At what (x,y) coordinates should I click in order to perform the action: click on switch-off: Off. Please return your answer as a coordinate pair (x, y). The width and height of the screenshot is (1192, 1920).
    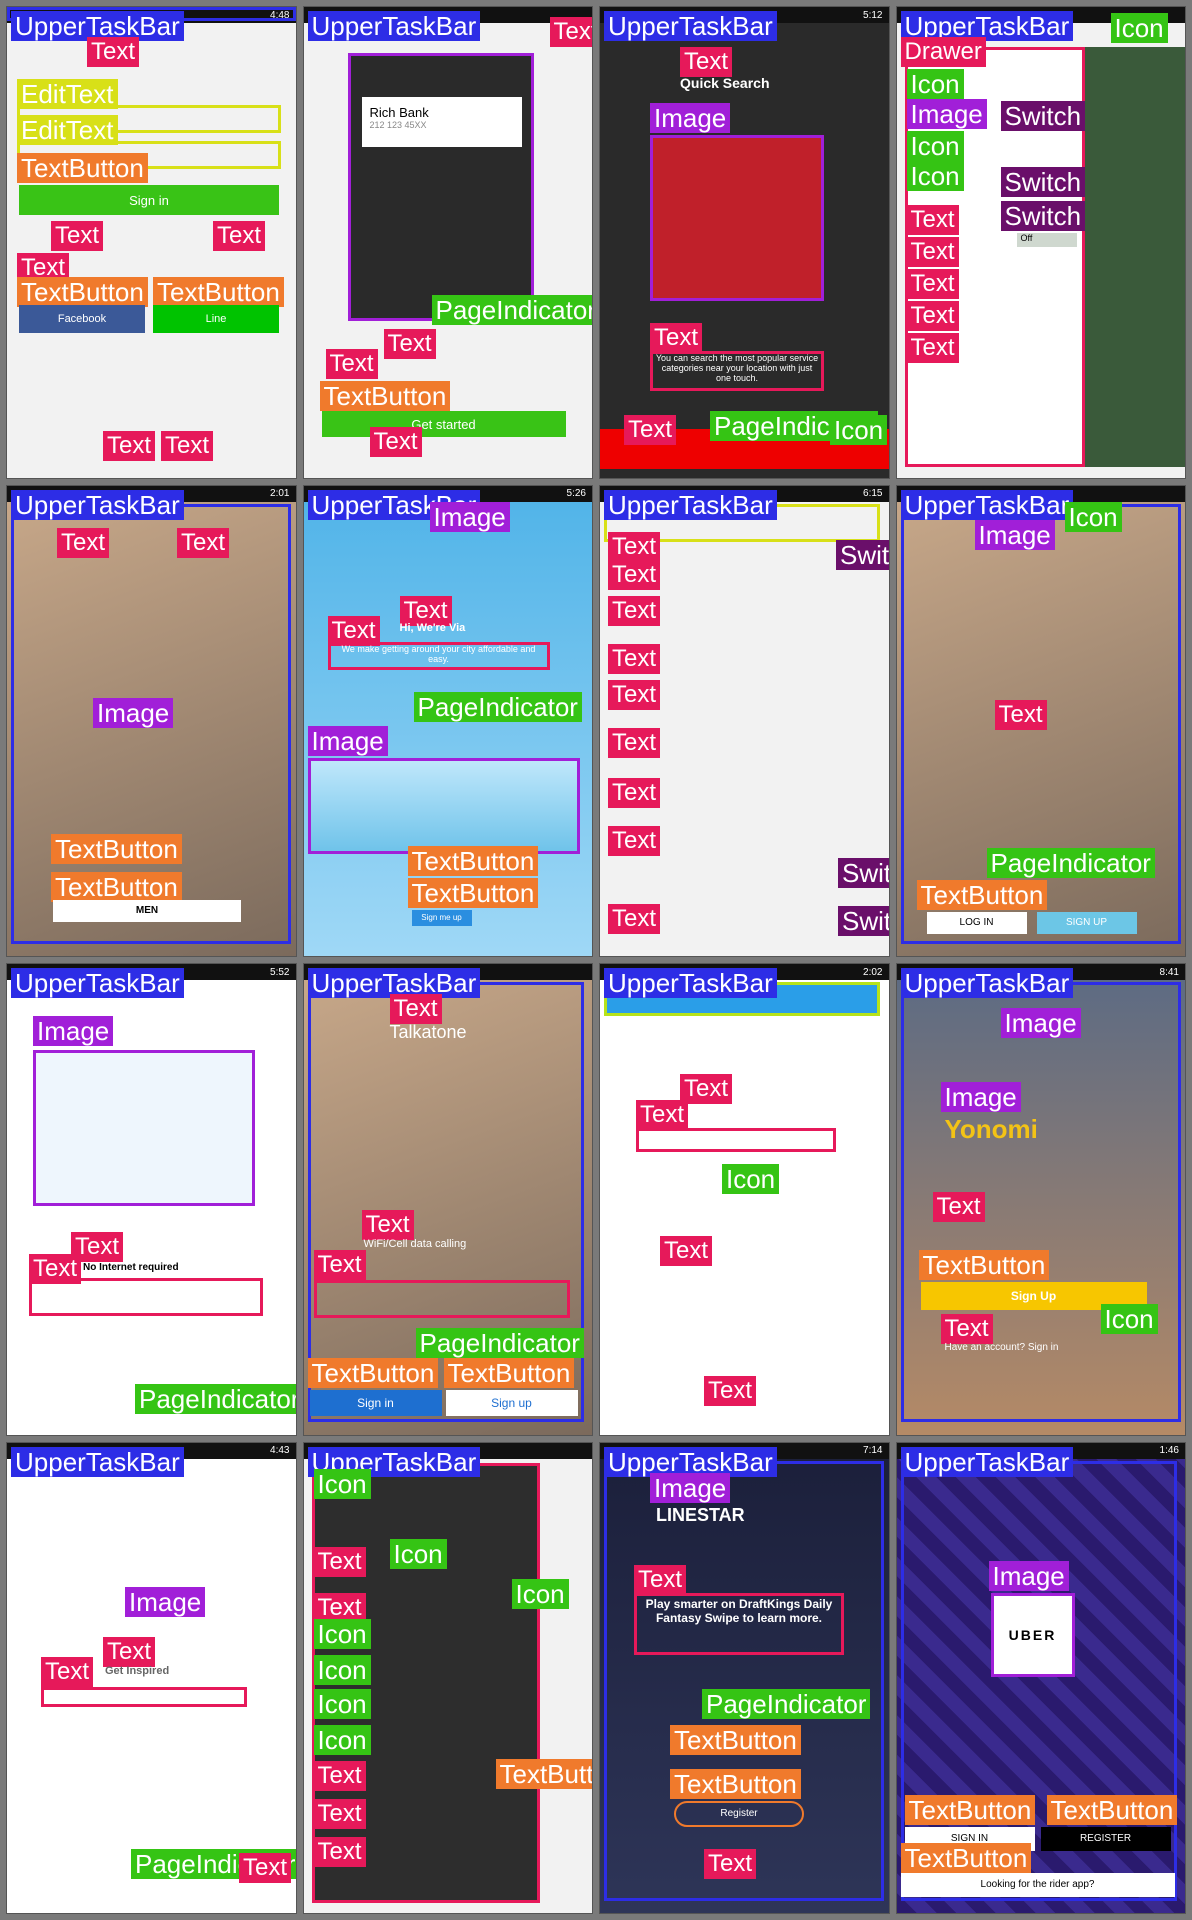
    Looking at the image, I should click on (1046, 240).